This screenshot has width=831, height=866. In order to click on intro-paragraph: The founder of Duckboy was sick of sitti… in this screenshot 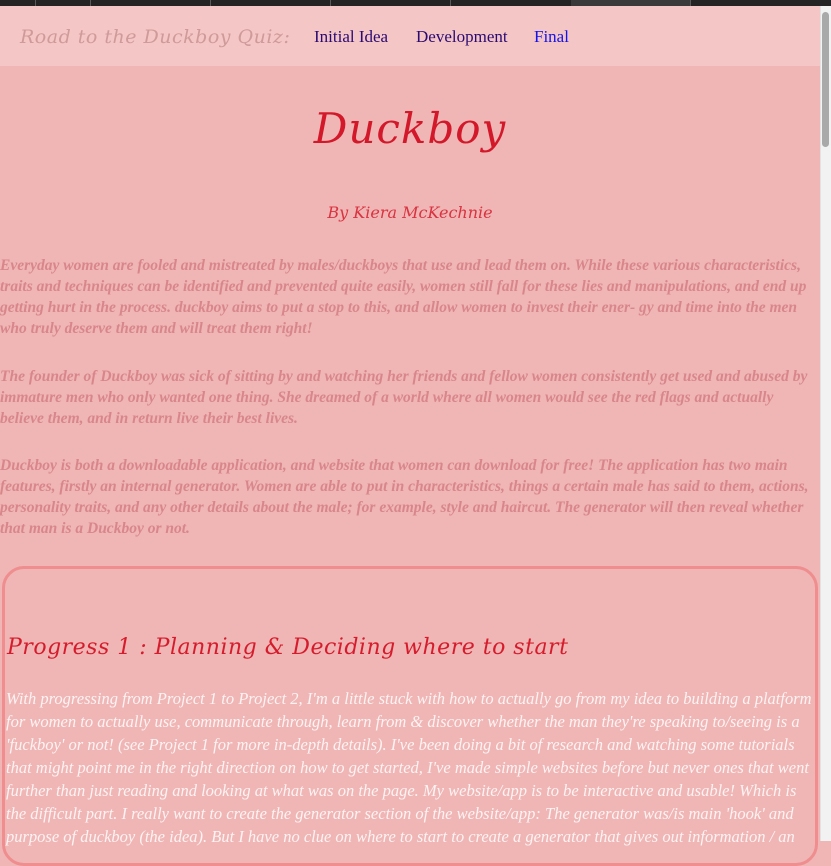, I will do `click(404, 397)`.